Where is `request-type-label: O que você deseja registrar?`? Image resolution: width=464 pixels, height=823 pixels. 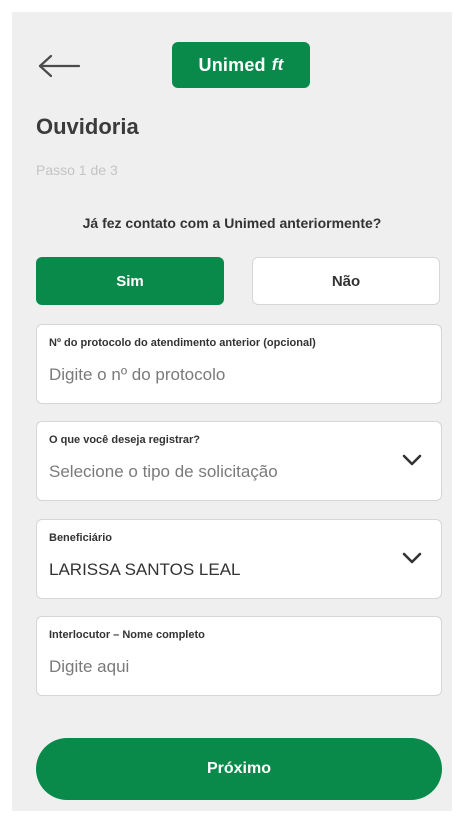 request-type-label: O que você deseja registrar? is located at coordinates (125, 440).